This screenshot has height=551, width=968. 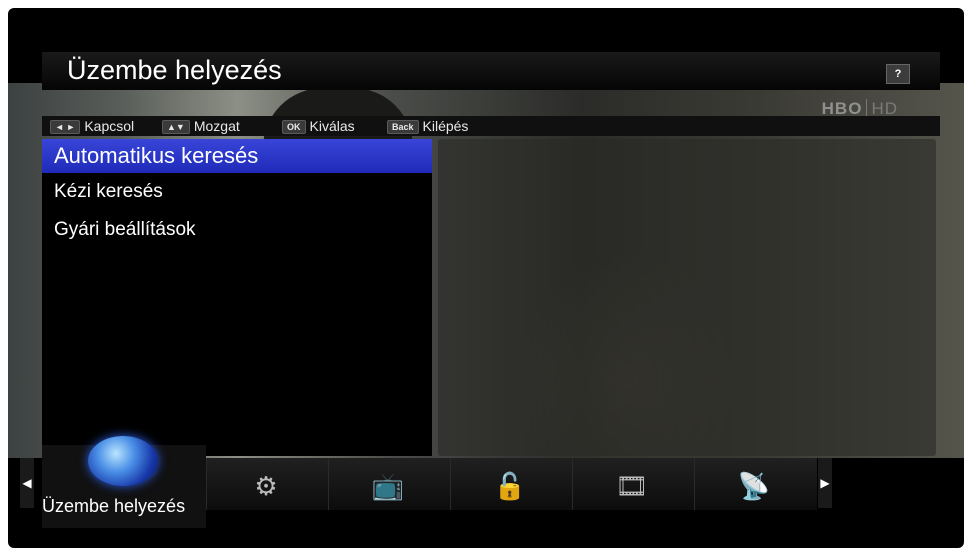 I want to click on lock-icon: 🔓, so click(x=510, y=486).